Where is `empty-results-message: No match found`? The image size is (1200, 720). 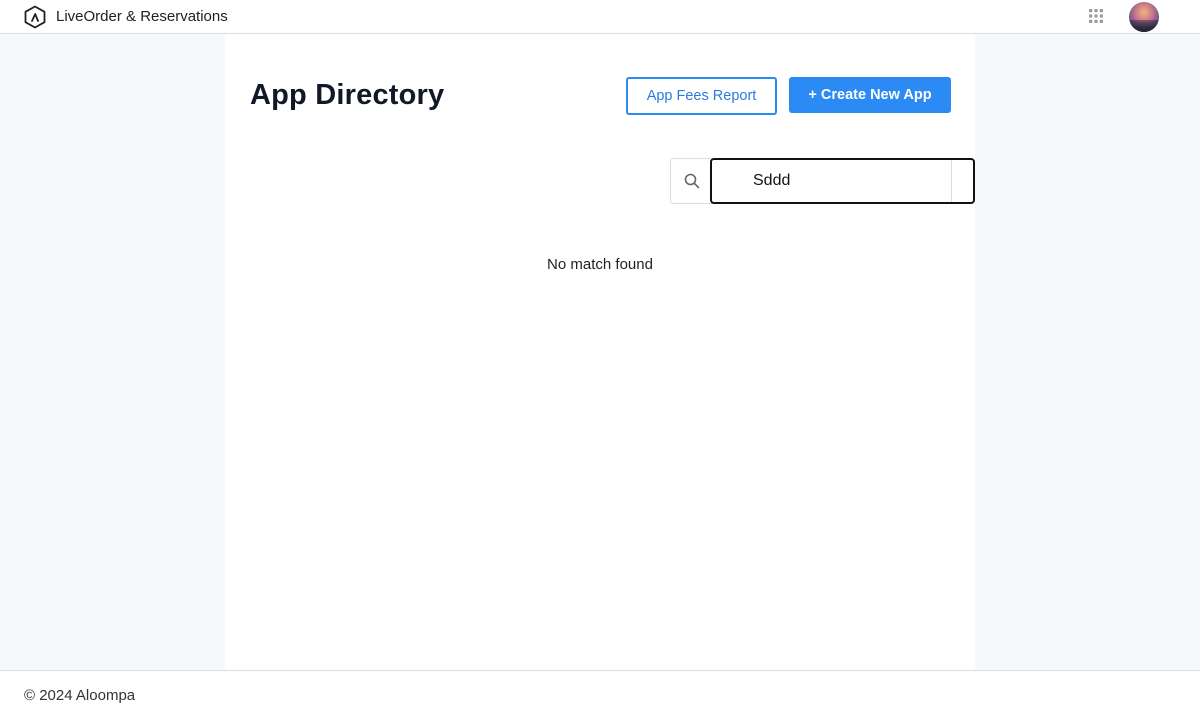 empty-results-message: No match found is located at coordinates (600, 264).